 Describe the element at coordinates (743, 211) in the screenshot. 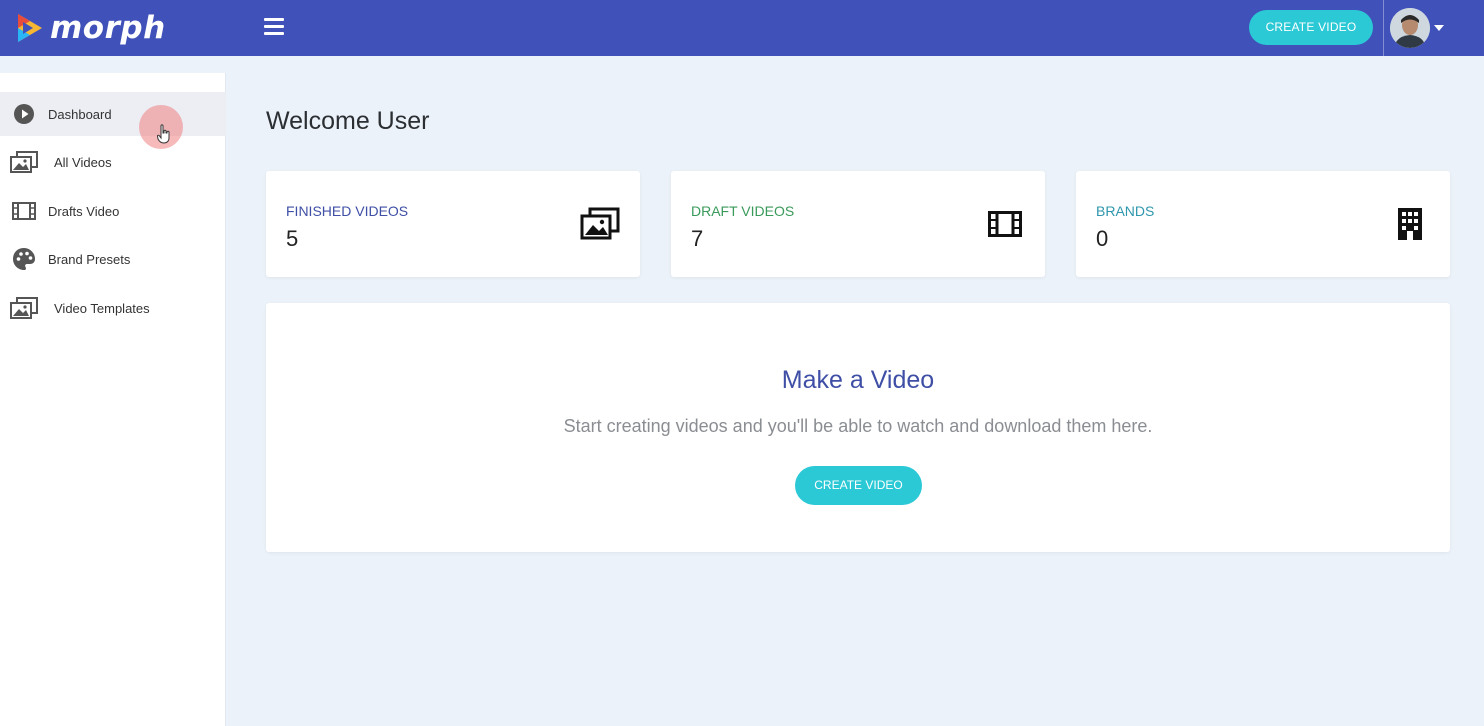

I see `stat-card-title: DRAFT VIDEOS` at that location.